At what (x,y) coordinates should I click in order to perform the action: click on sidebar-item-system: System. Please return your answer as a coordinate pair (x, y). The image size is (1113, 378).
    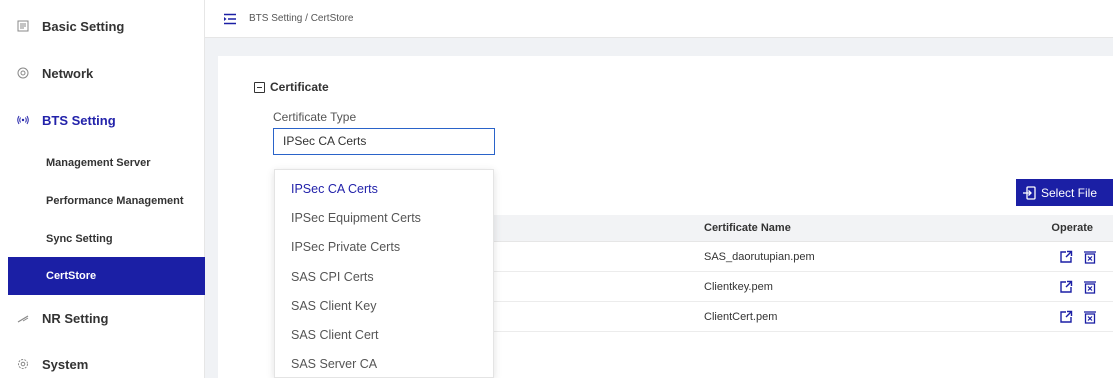
    Looking at the image, I should click on (102, 359).